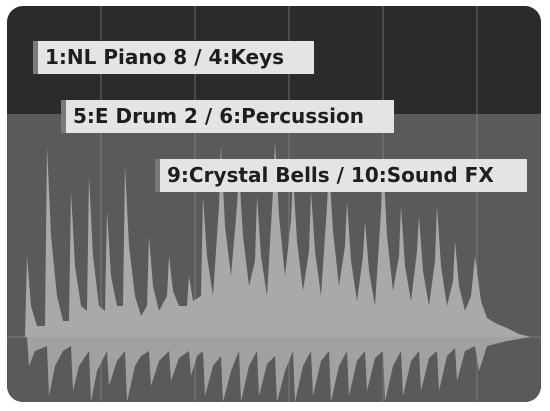 This screenshot has width=550, height=411. I want to click on scene-label-text: 1:NL Piano 8 / 4:Keys, so click(165, 57).